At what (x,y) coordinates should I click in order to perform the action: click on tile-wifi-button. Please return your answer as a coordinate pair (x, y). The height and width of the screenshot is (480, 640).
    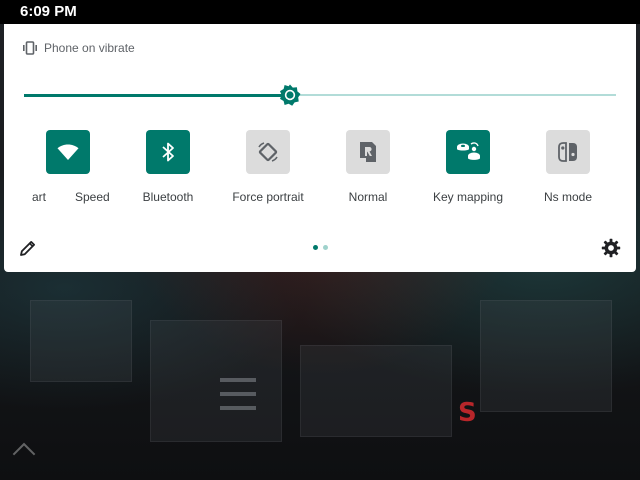
    Looking at the image, I should click on (68, 152).